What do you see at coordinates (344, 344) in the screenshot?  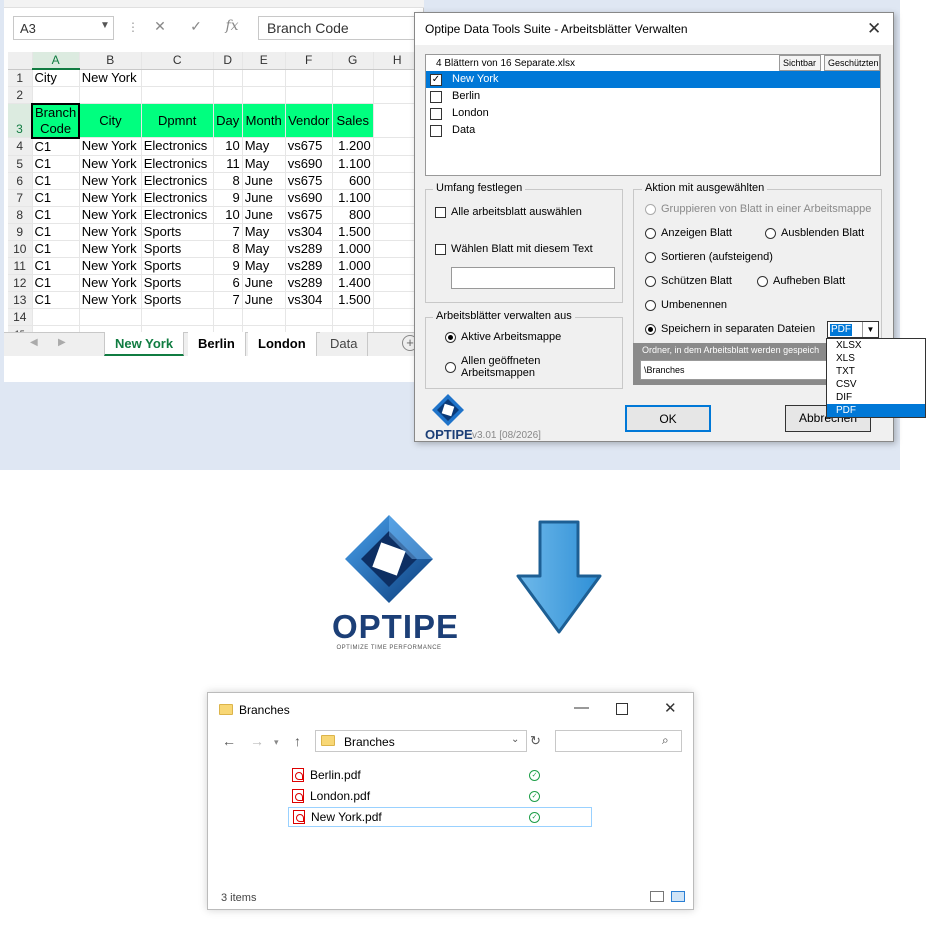 I see `sheet-tab-data: Data` at bounding box center [344, 344].